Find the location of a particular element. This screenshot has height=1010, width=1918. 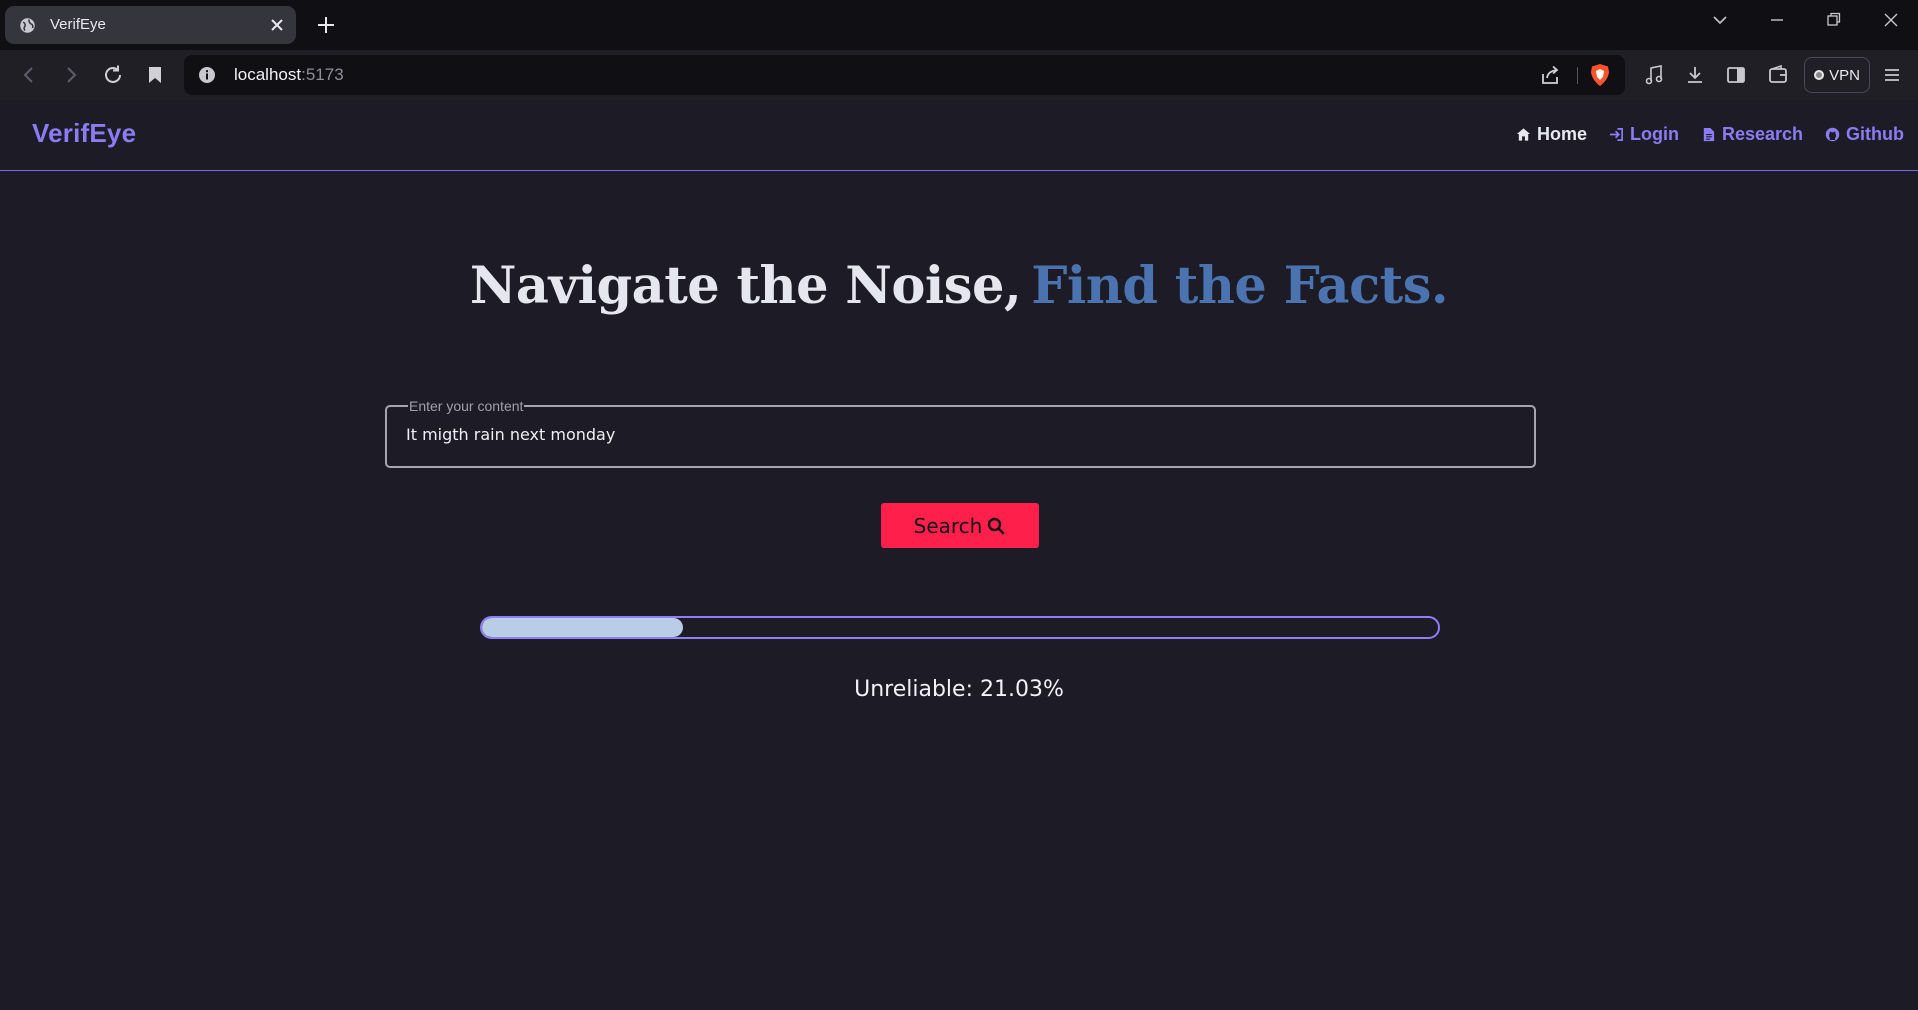

nav-link-home: Home is located at coordinates (1551, 134).